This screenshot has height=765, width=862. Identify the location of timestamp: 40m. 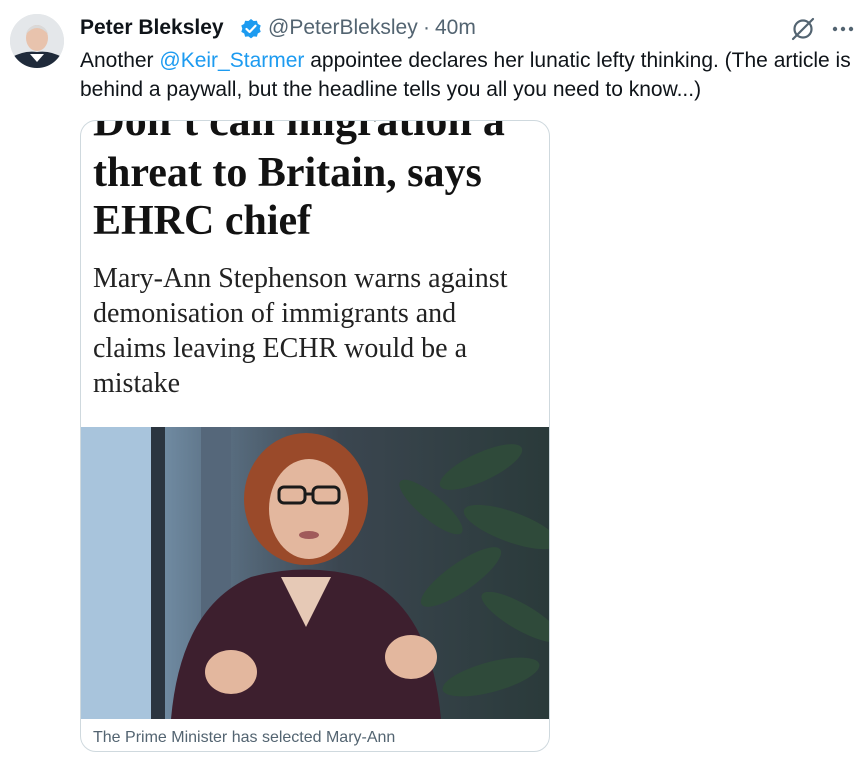
(455, 28).